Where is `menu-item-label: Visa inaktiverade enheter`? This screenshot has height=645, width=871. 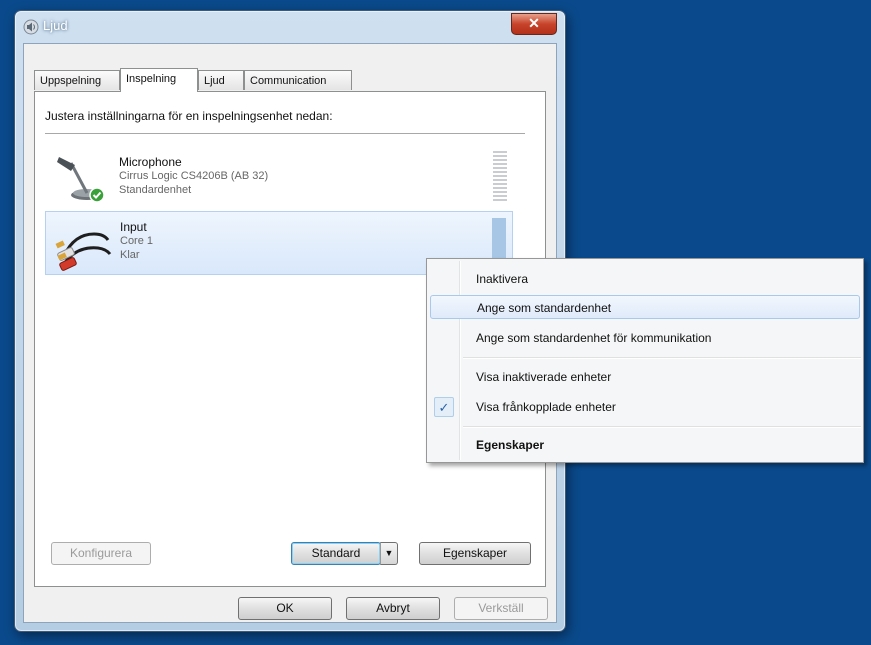 menu-item-label: Visa inaktiverade enheter is located at coordinates (544, 377).